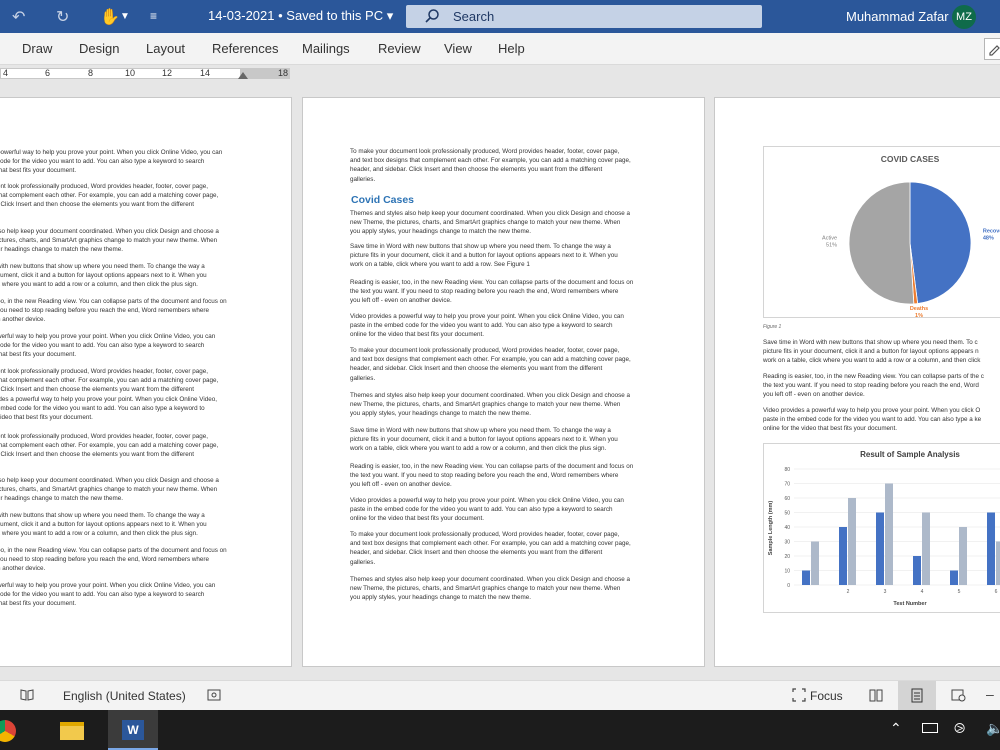 This screenshot has width=1000, height=750. I want to click on tab-view: View, so click(458, 48).